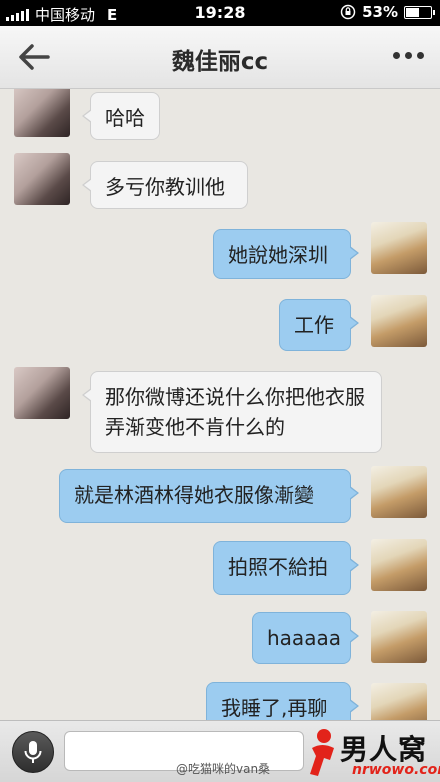  I want to click on message-bubble-incoming: 哈哈, so click(121, 116).